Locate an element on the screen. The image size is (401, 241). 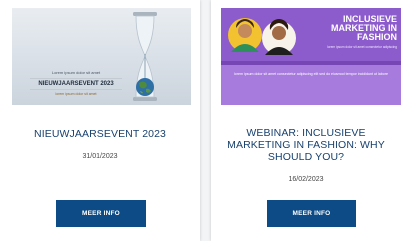
thumbnail-sub-text: lorem ipsum dolor sit amet is located at coordinates (76, 94).